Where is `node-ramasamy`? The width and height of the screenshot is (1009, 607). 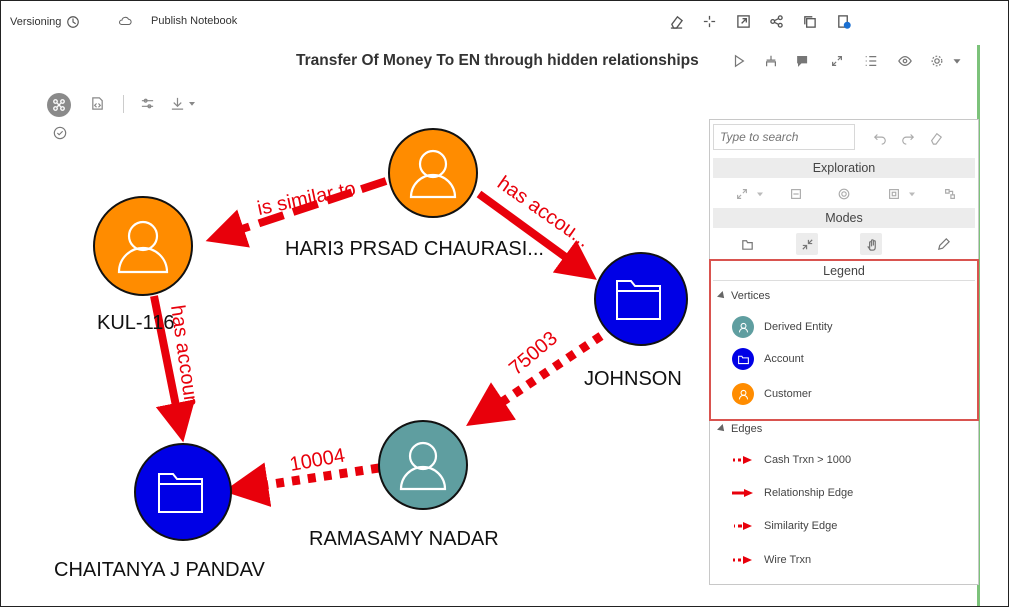 node-ramasamy is located at coordinates (423, 465).